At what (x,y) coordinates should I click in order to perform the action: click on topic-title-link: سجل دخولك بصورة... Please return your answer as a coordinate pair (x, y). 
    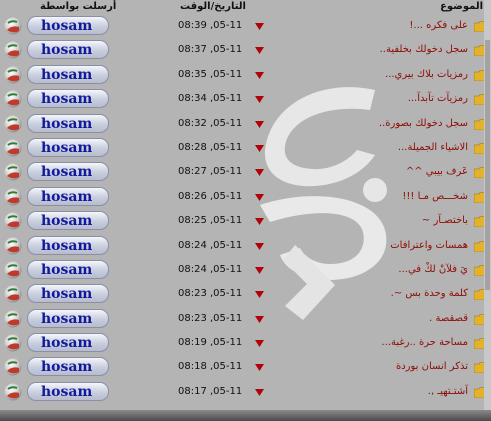
    Looking at the image, I should click on (423, 124).